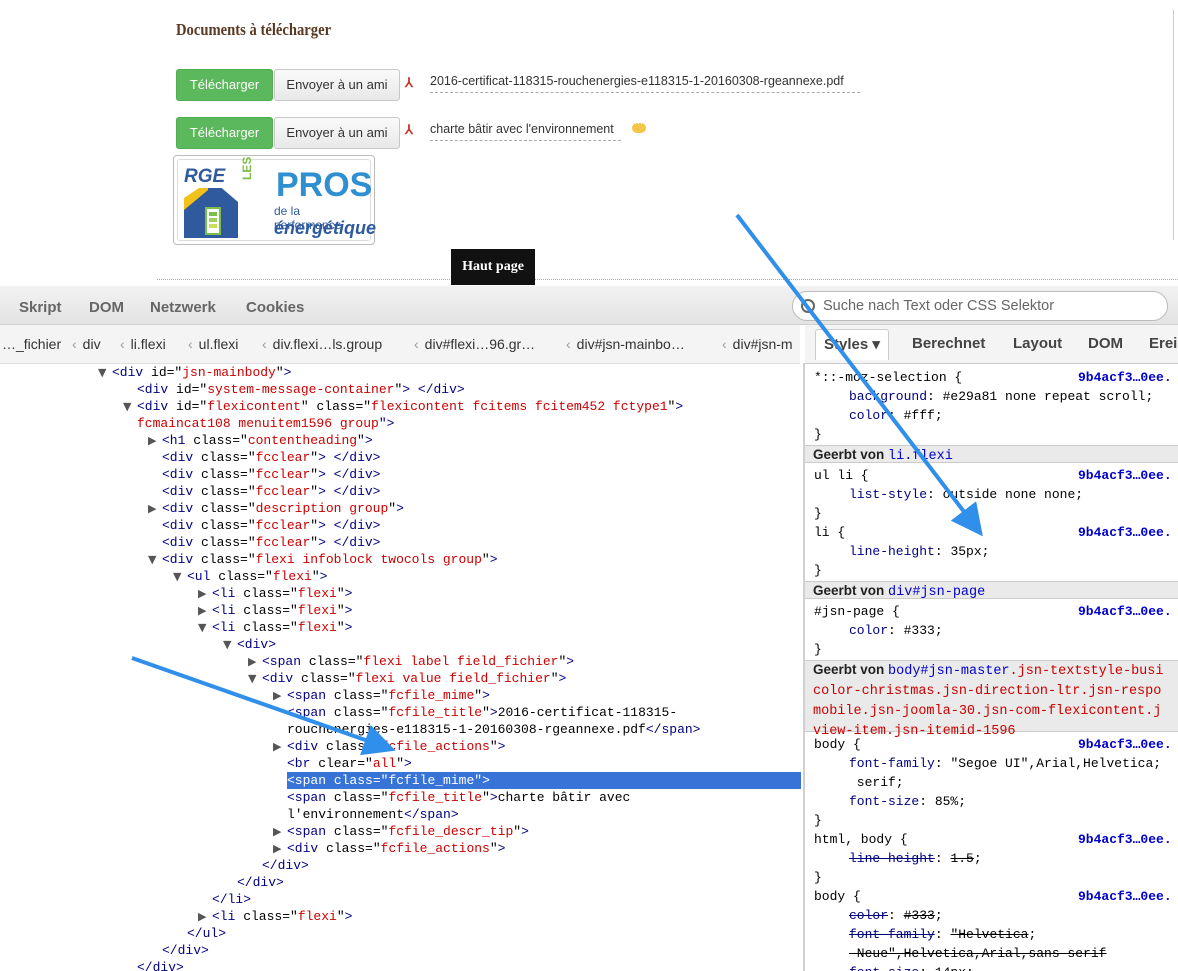  I want to click on arrow-to-line-height, so click(859, 375).